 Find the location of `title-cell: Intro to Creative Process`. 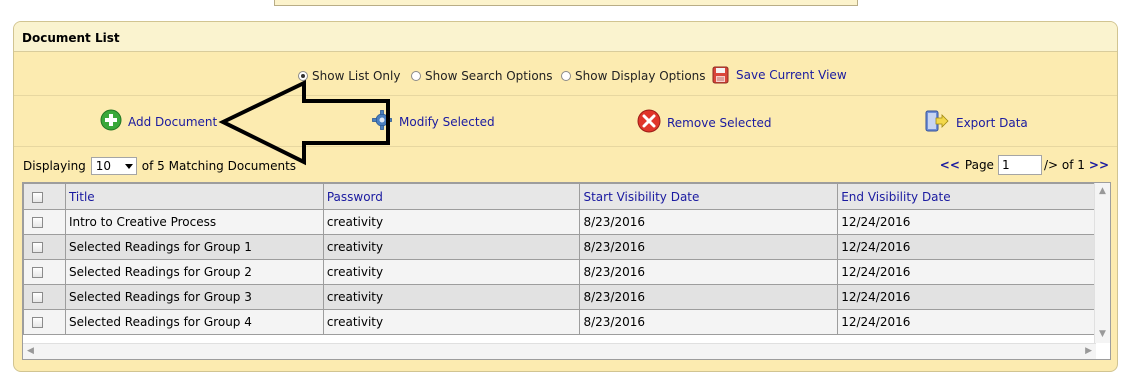

title-cell: Intro to Creative Process is located at coordinates (194, 222).